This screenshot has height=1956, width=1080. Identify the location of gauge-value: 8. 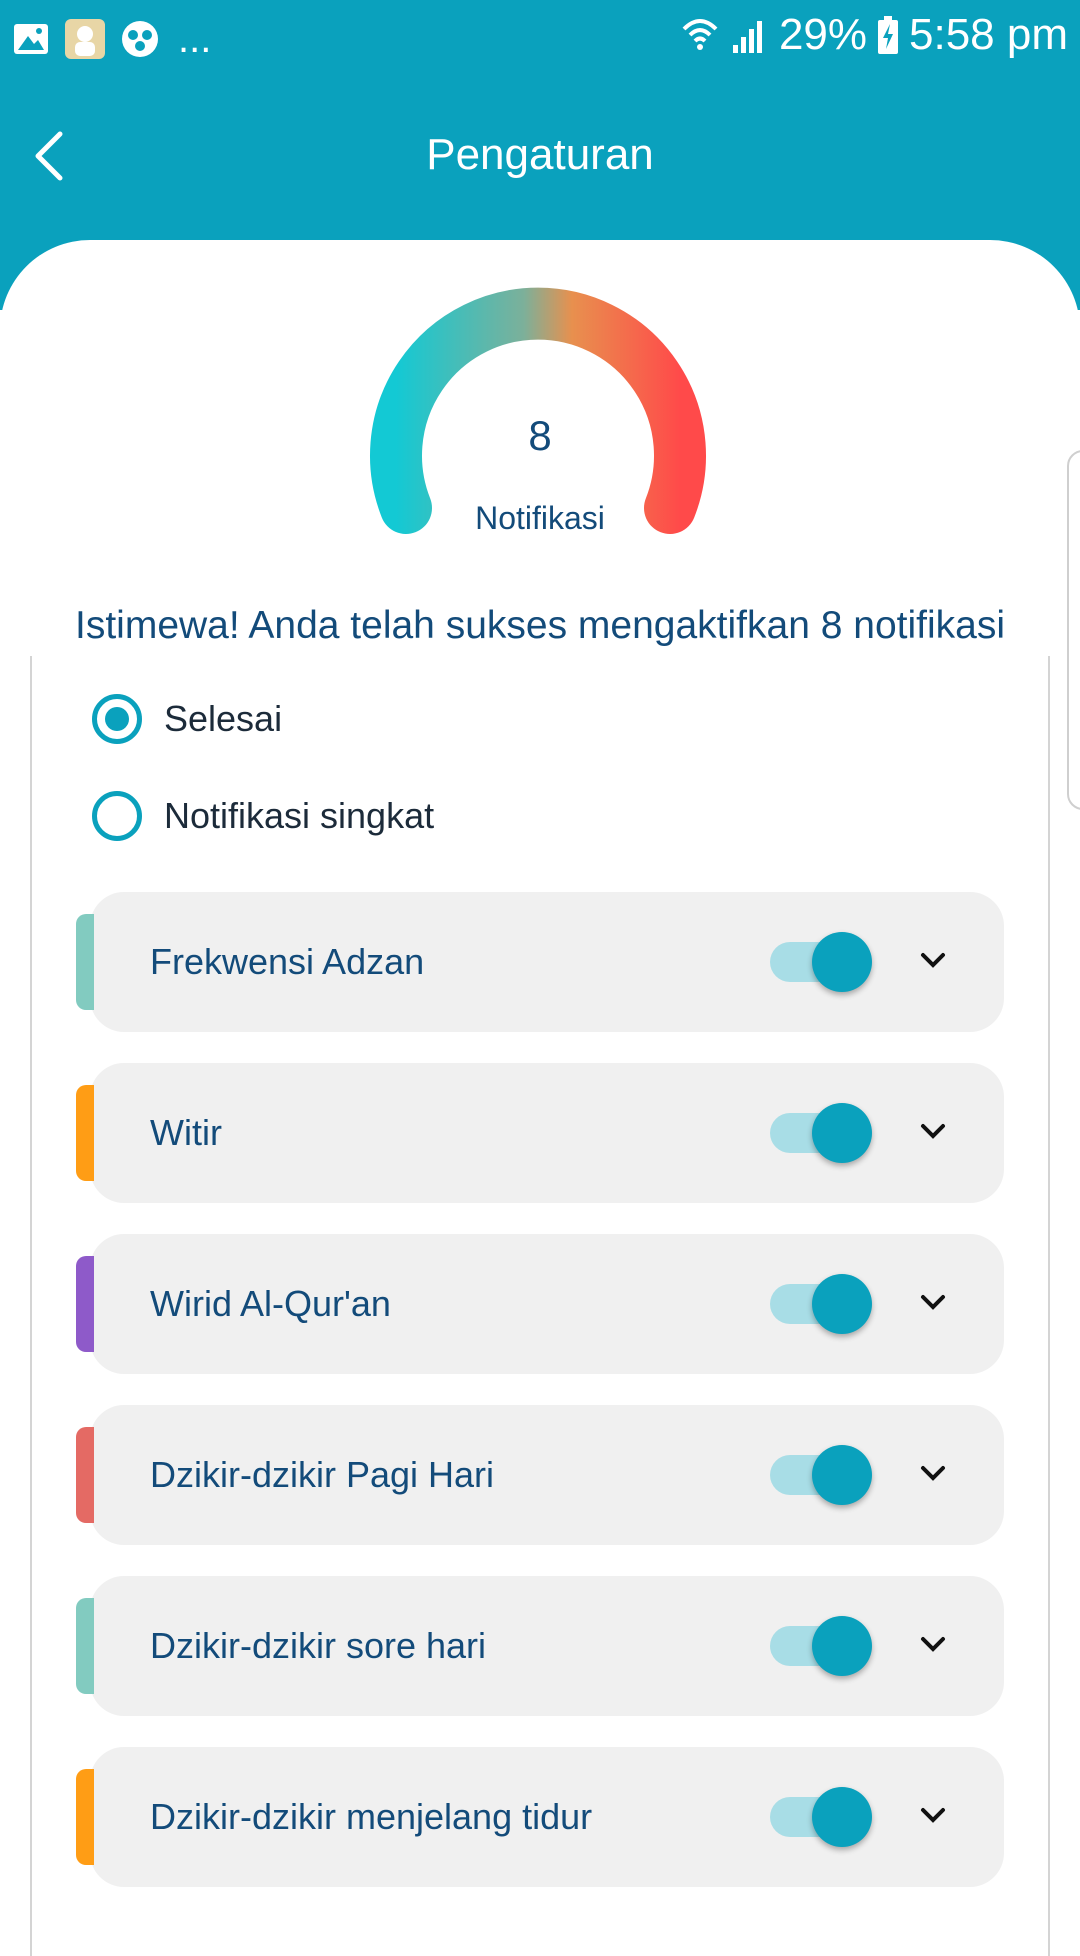
(540, 435).